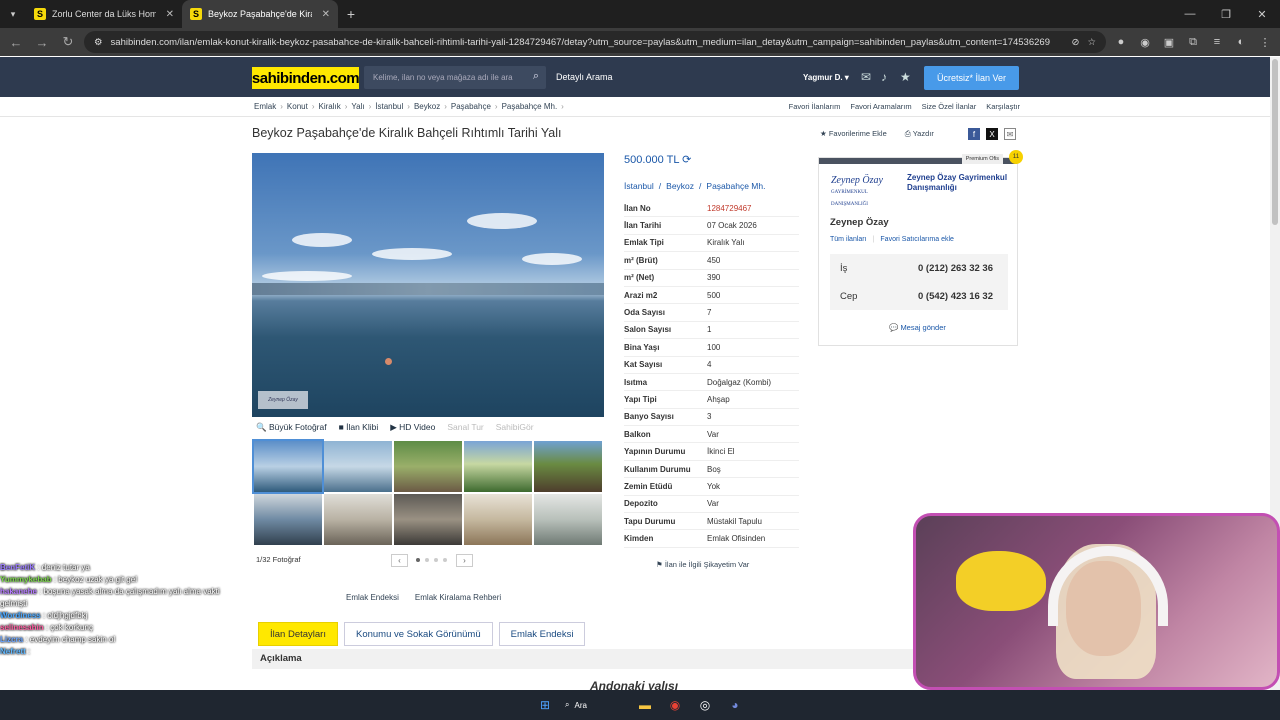 Image resolution: width=1280 pixels, height=720 pixels. Describe the element at coordinates (866, 77) in the screenshot. I see `mail-icon: ✉` at that location.